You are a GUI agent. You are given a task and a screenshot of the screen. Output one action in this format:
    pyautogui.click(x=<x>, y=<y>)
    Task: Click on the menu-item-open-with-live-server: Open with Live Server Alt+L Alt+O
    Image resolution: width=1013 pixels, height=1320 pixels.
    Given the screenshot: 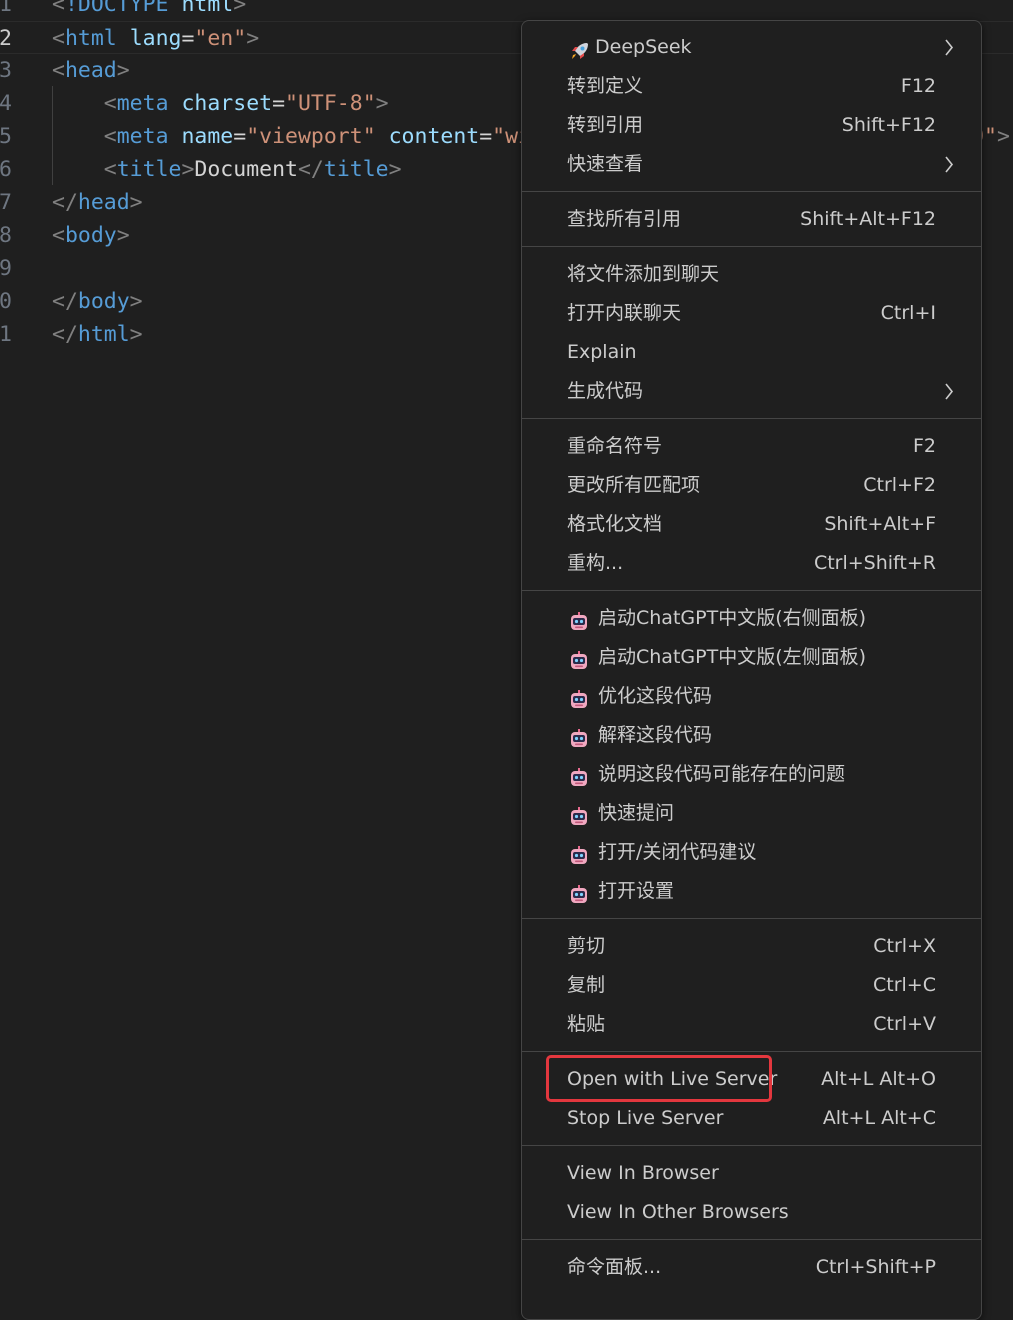 What is the action you would take?
    pyautogui.click(x=751, y=1079)
    